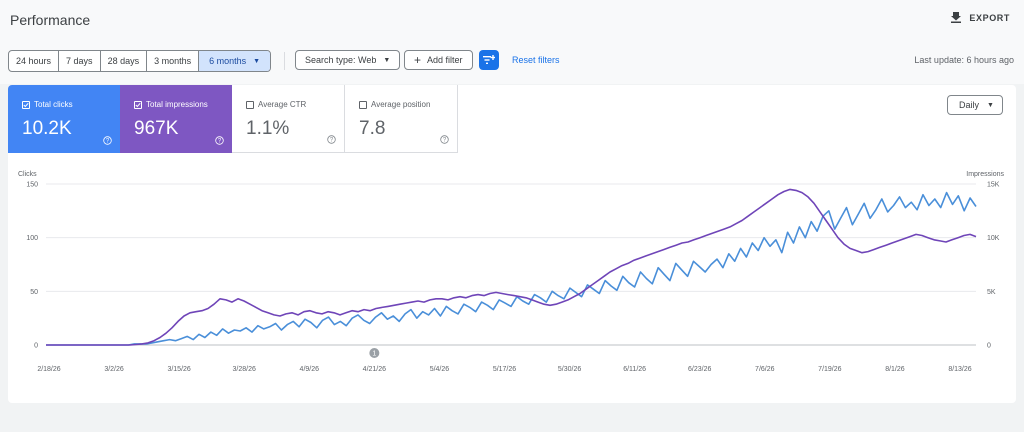 The image size is (1024, 432). I want to click on date-range-3-months: 3 months, so click(173, 61).